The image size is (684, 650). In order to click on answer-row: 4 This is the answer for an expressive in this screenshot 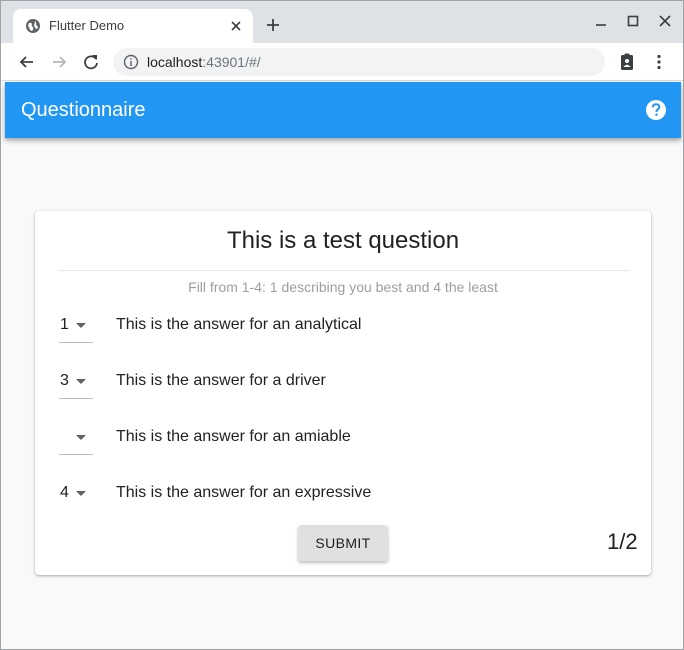, I will do `click(339, 498)`.